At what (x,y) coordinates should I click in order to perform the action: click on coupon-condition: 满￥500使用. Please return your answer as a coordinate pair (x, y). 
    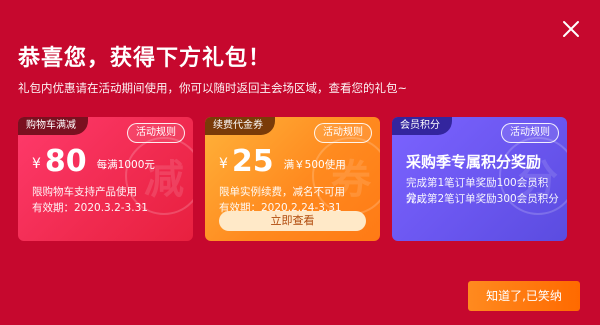
    Looking at the image, I should click on (314, 165).